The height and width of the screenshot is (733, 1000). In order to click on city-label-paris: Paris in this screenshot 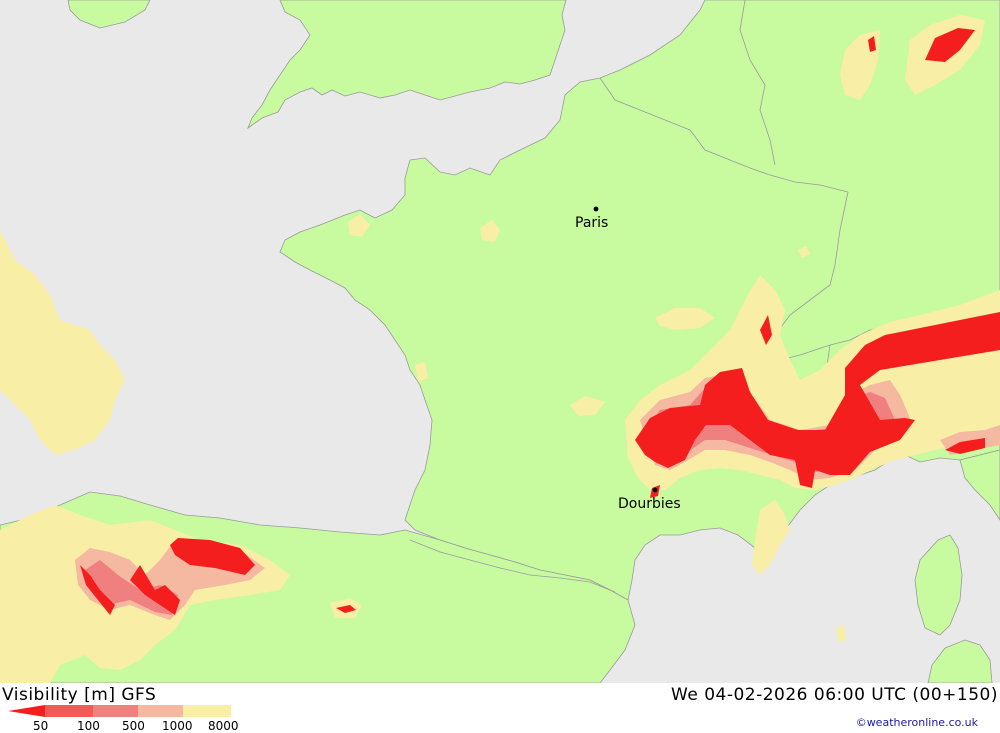, I will do `click(591, 223)`.